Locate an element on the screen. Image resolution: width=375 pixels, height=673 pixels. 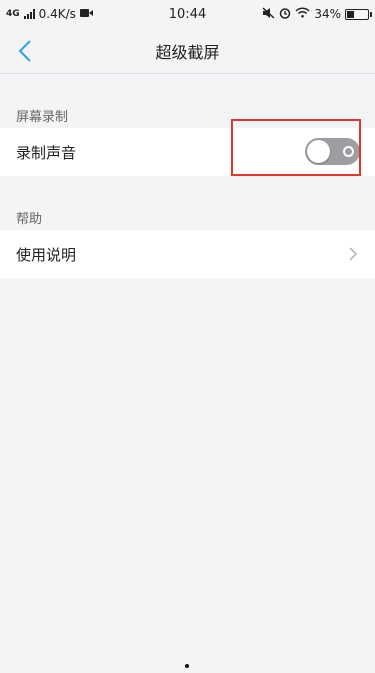
battery-icon is located at coordinates (358, 14).